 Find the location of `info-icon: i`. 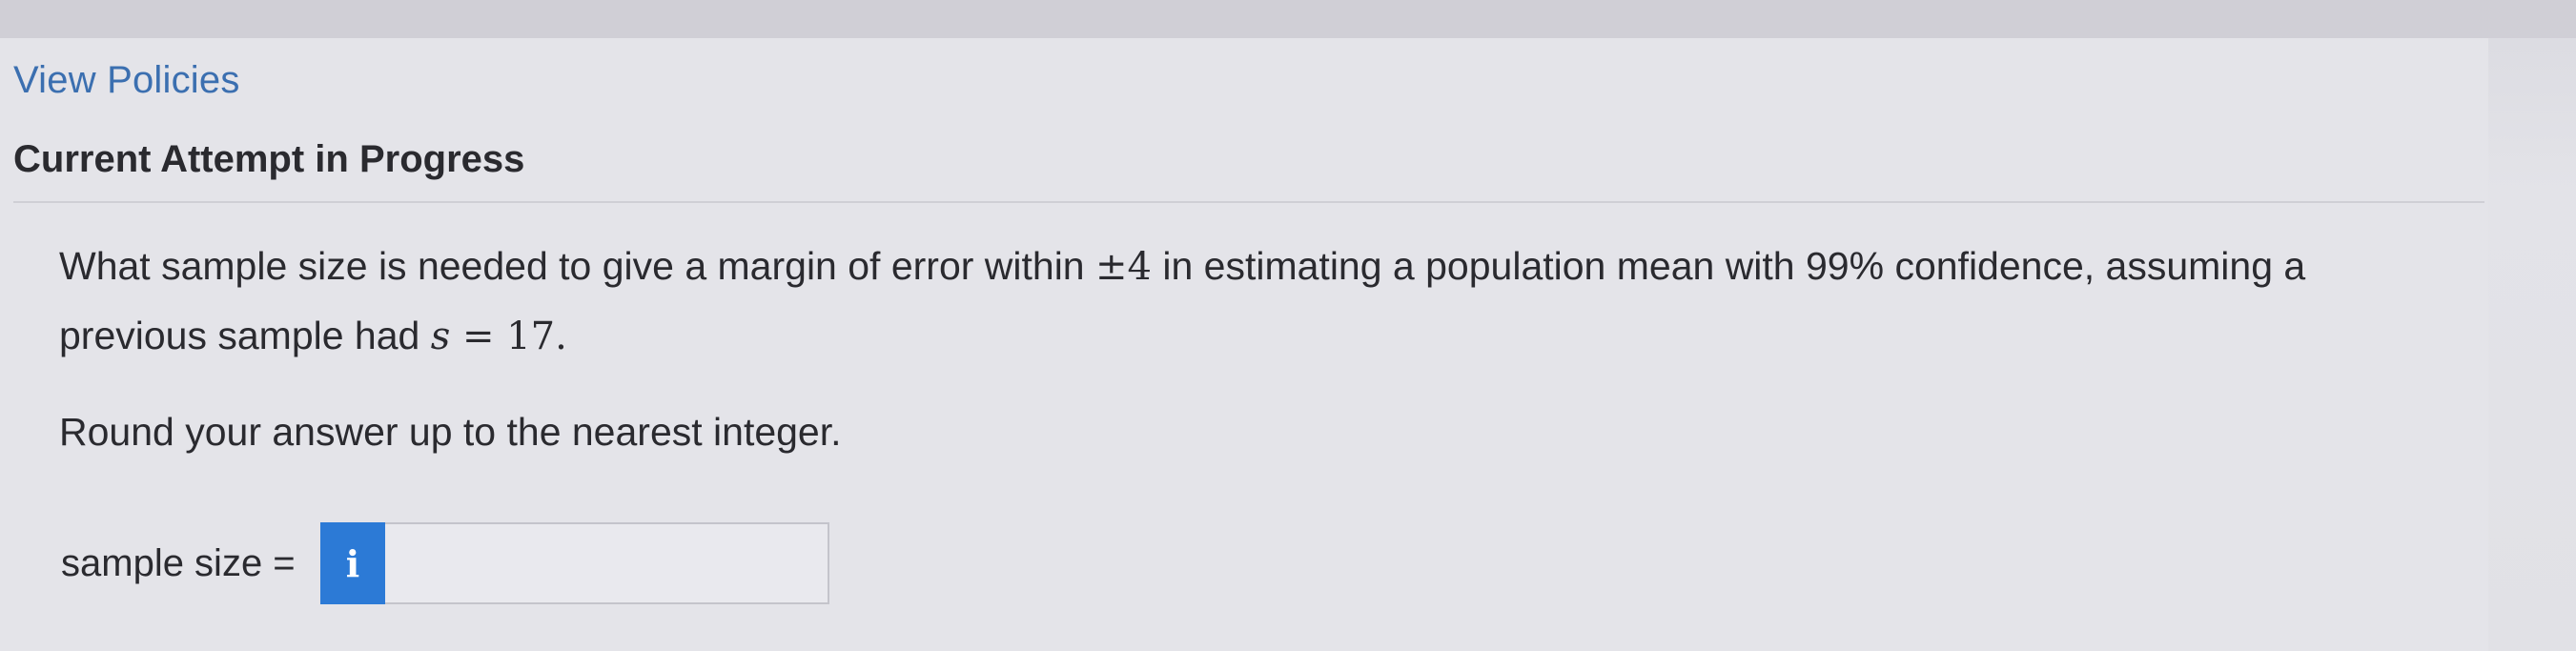

info-icon: i is located at coordinates (352, 563).